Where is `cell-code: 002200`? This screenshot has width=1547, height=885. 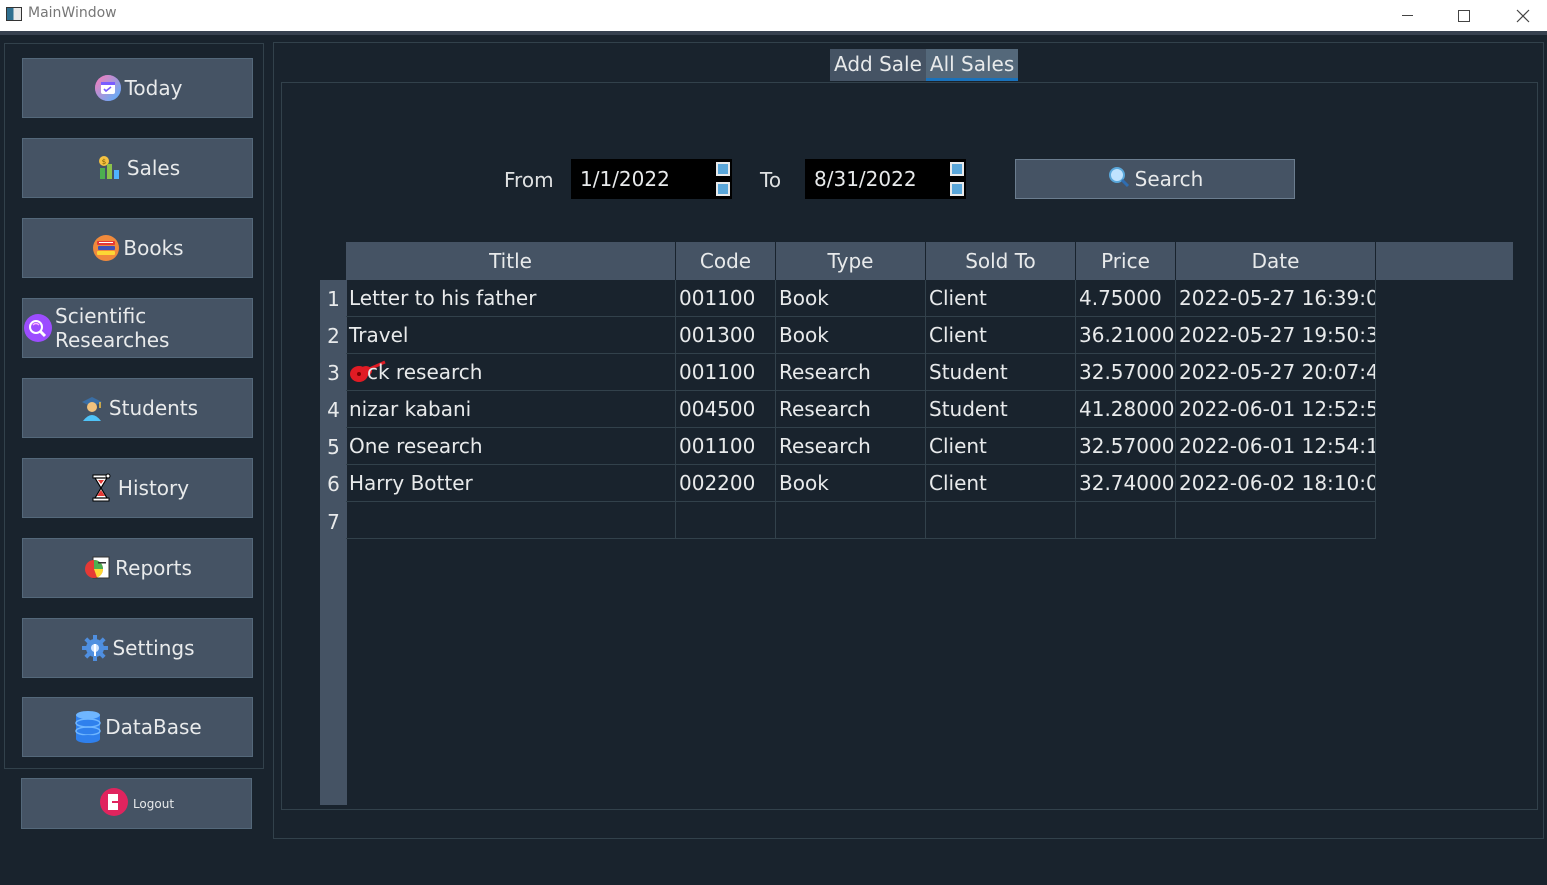 cell-code: 002200 is located at coordinates (726, 483).